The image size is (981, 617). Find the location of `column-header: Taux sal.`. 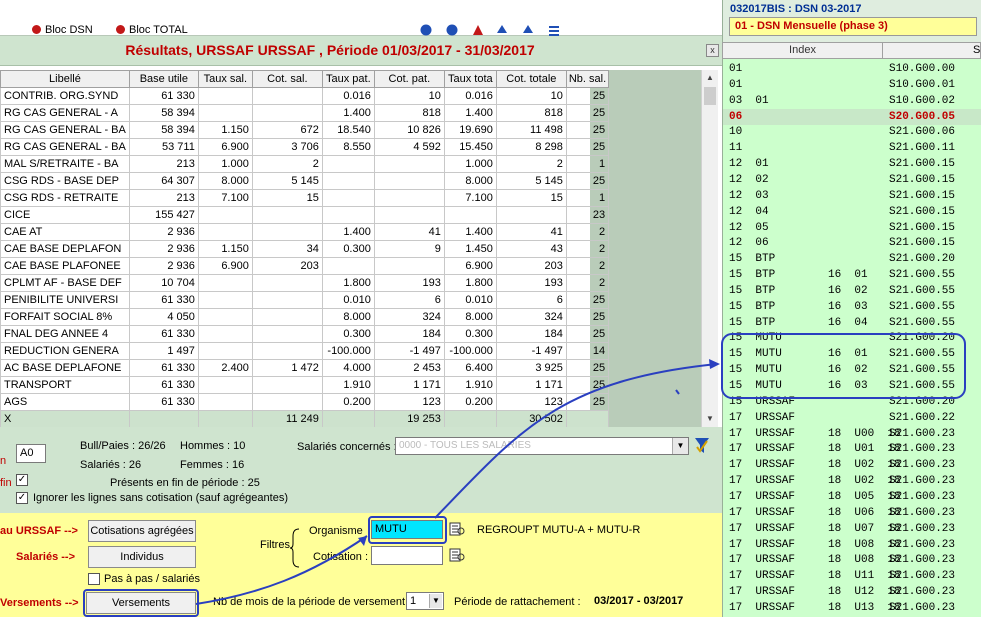

column-header: Taux sal. is located at coordinates (225, 79).